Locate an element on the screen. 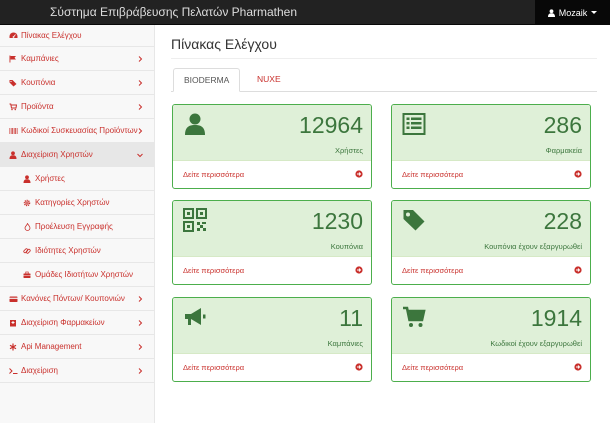  tags-icon is located at coordinates (13, 83).